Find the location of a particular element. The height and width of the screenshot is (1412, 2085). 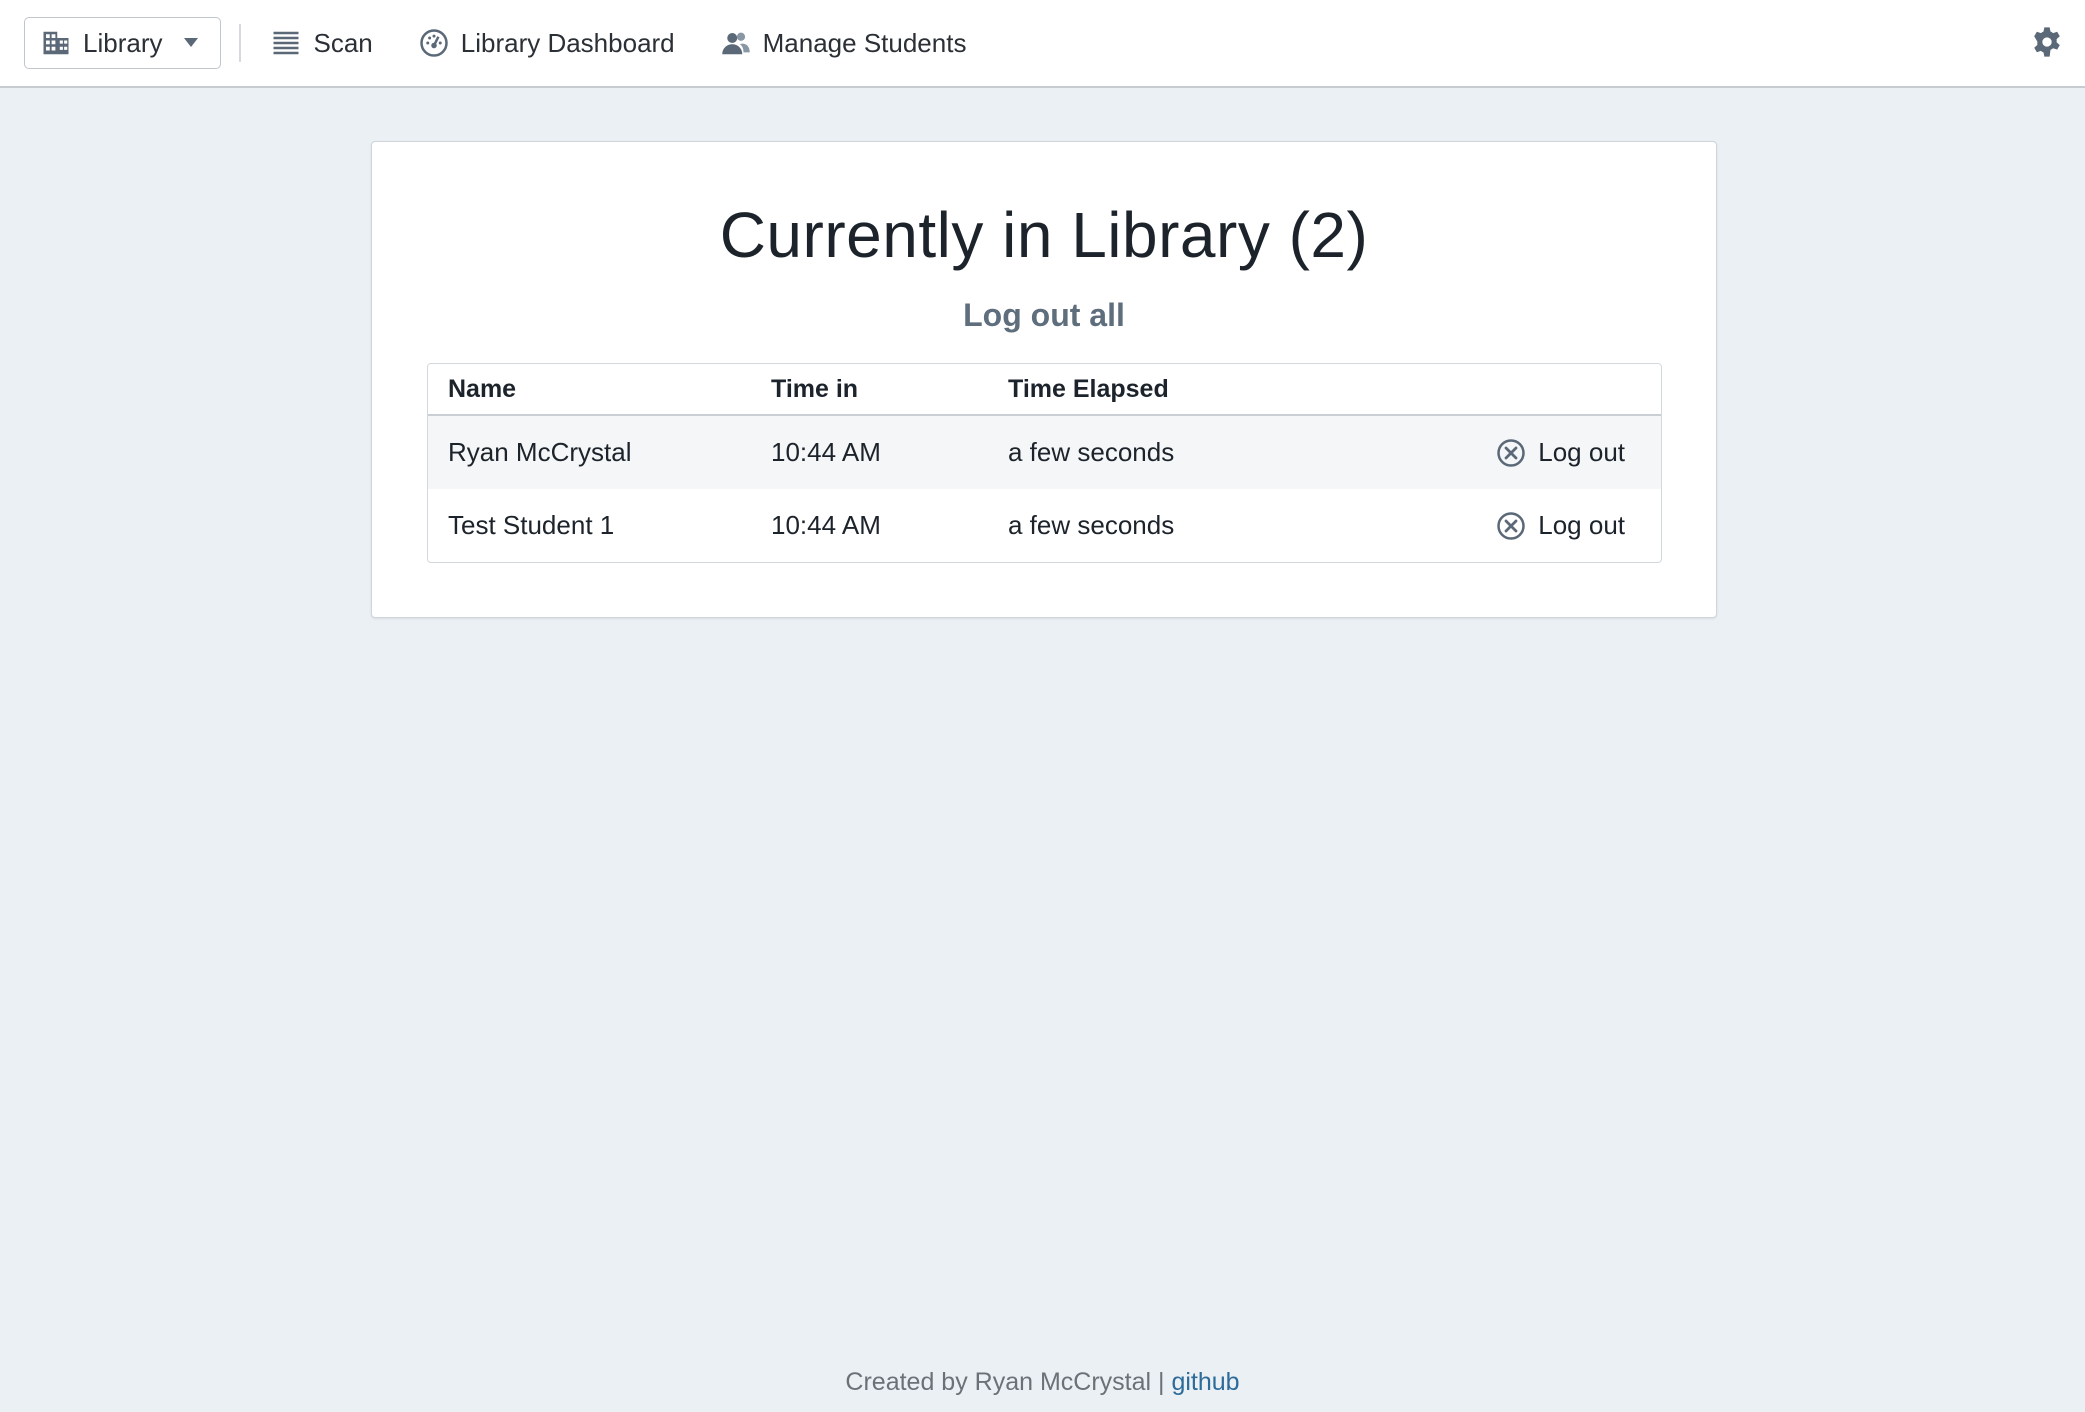

nav-item-manage-students: Manage Students is located at coordinates (844, 43).